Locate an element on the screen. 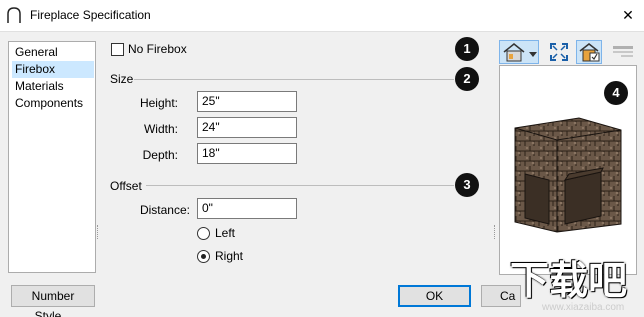  nav-item-materials: Materials is located at coordinates (53, 86).